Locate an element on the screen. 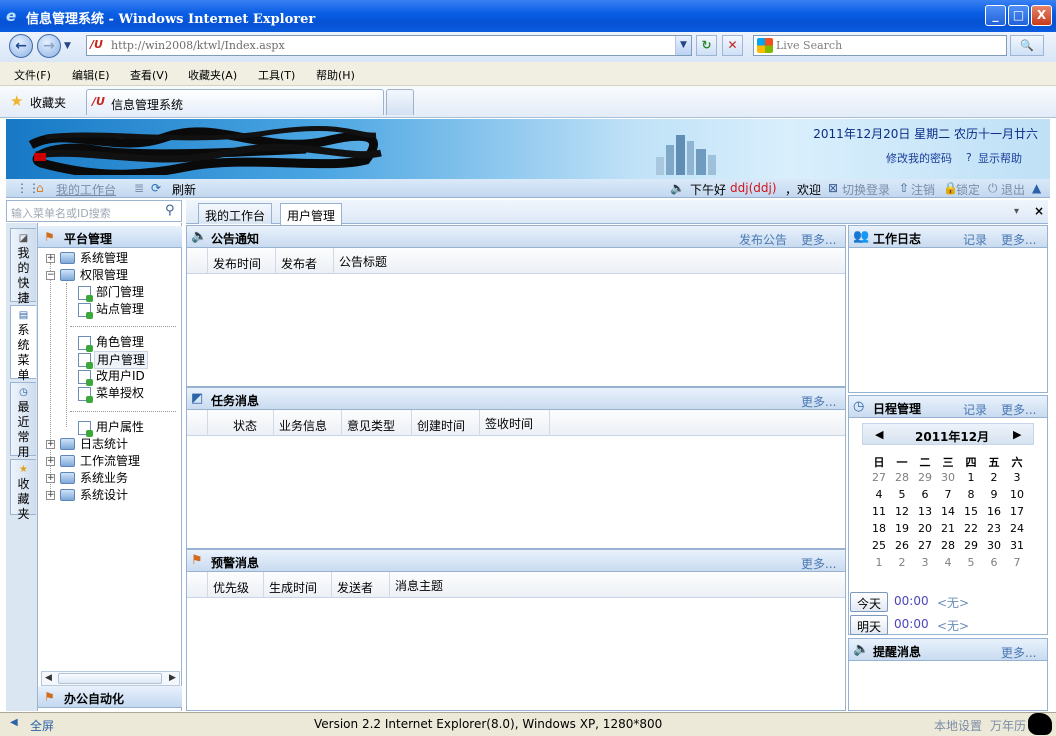 This screenshot has width=1056, height=736. next-month-icon: ▶ is located at coordinates (1017, 434).